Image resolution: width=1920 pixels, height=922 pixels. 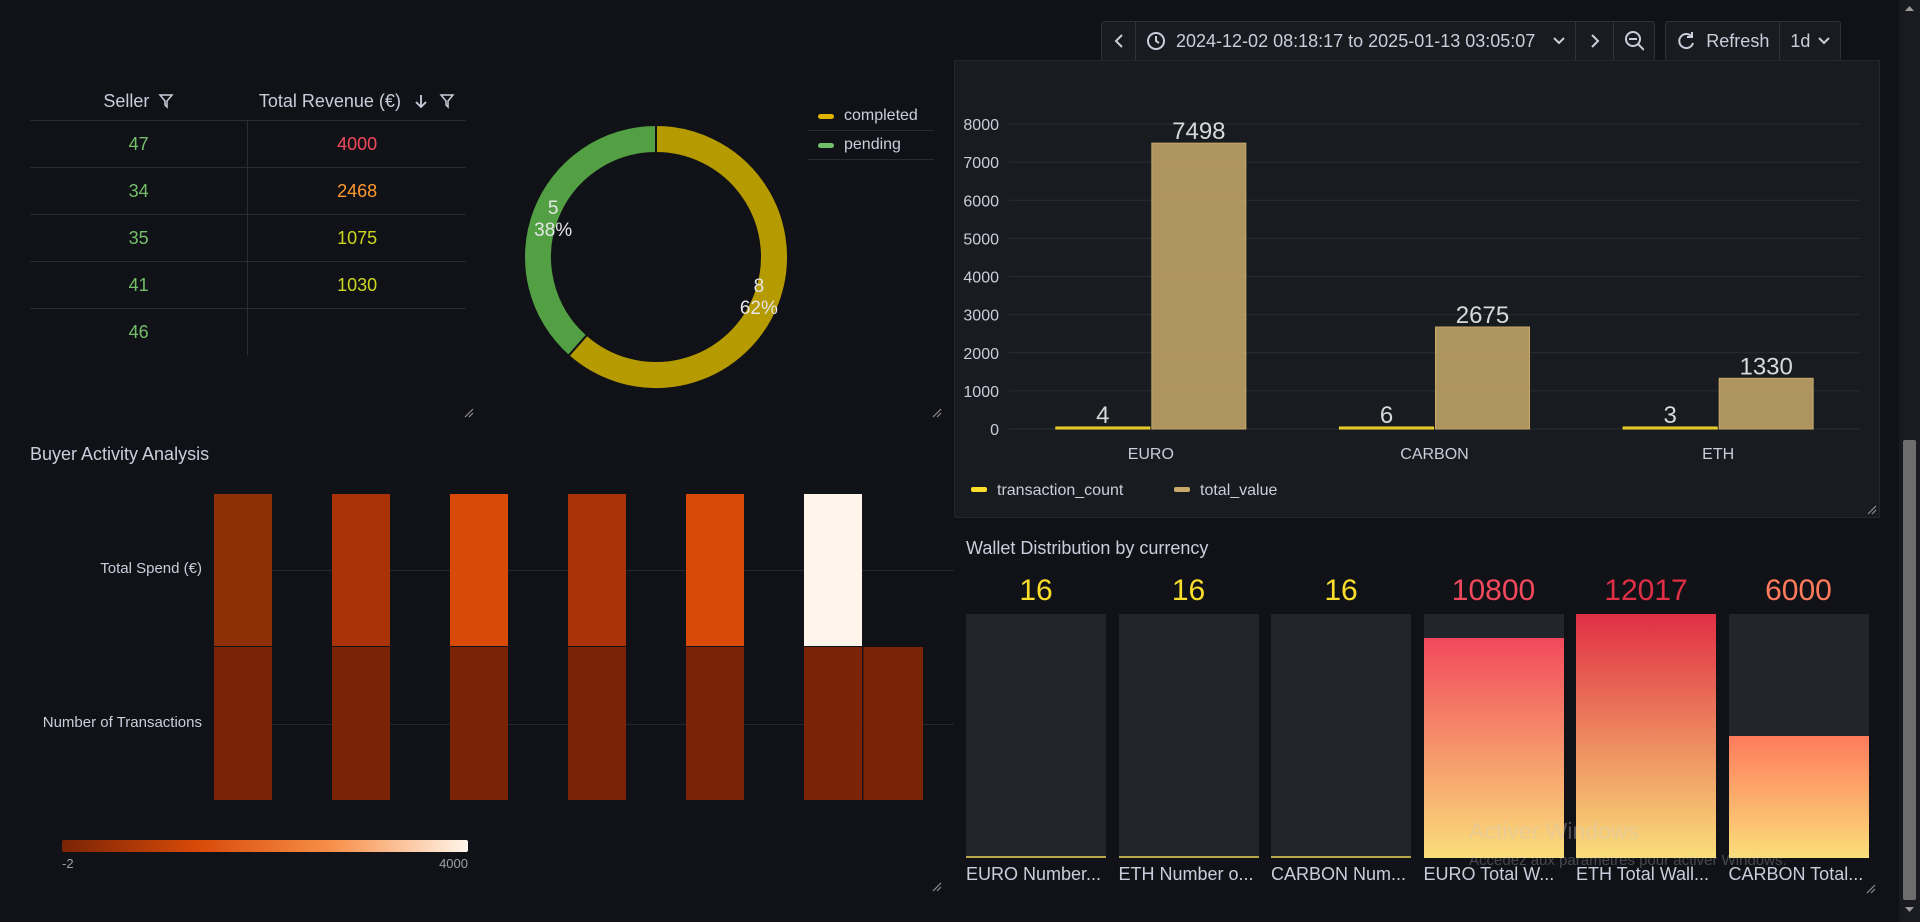 What do you see at coordinates (1909, 670) in the screenshot?
I see `scrollbar-thumb` at bounding box center [1909, 670].